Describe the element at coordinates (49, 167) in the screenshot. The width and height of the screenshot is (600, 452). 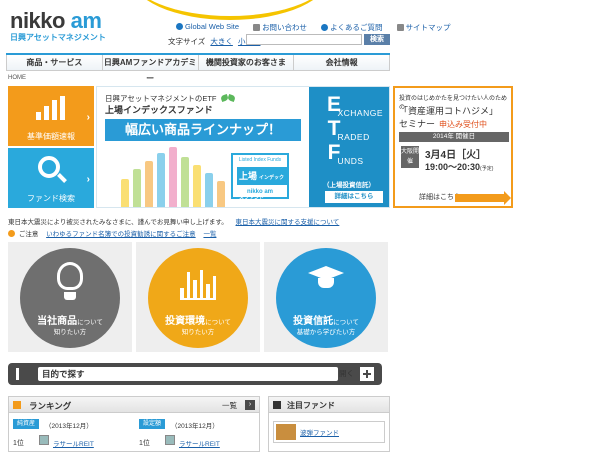
I see `magnifier-icon` at that location.